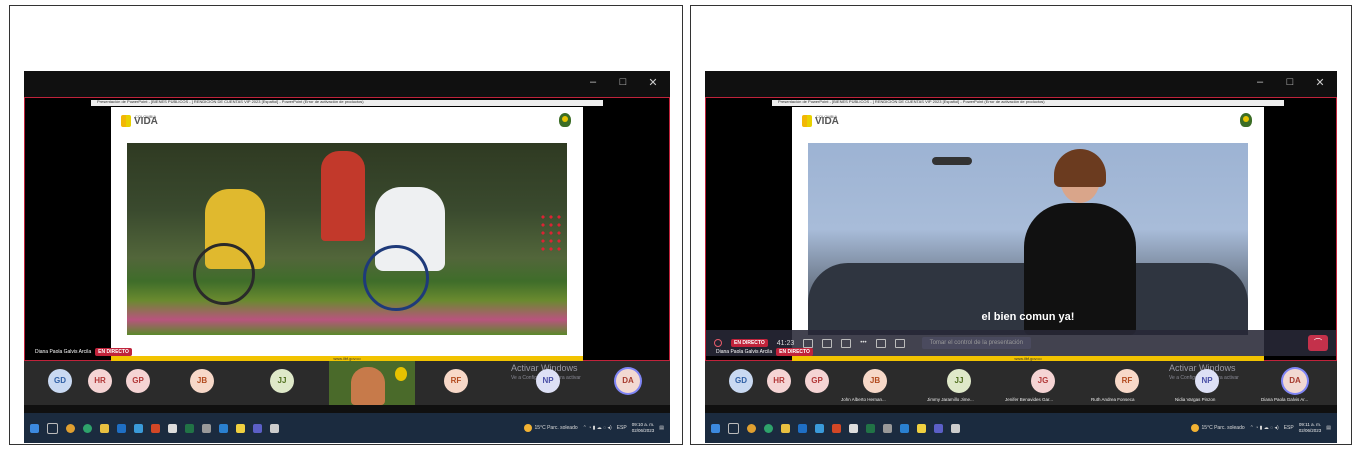 The image size is (1362, 457). Describe the element at coordinates (396, 278) in the screenshot. I see `wheel-right` at that location.